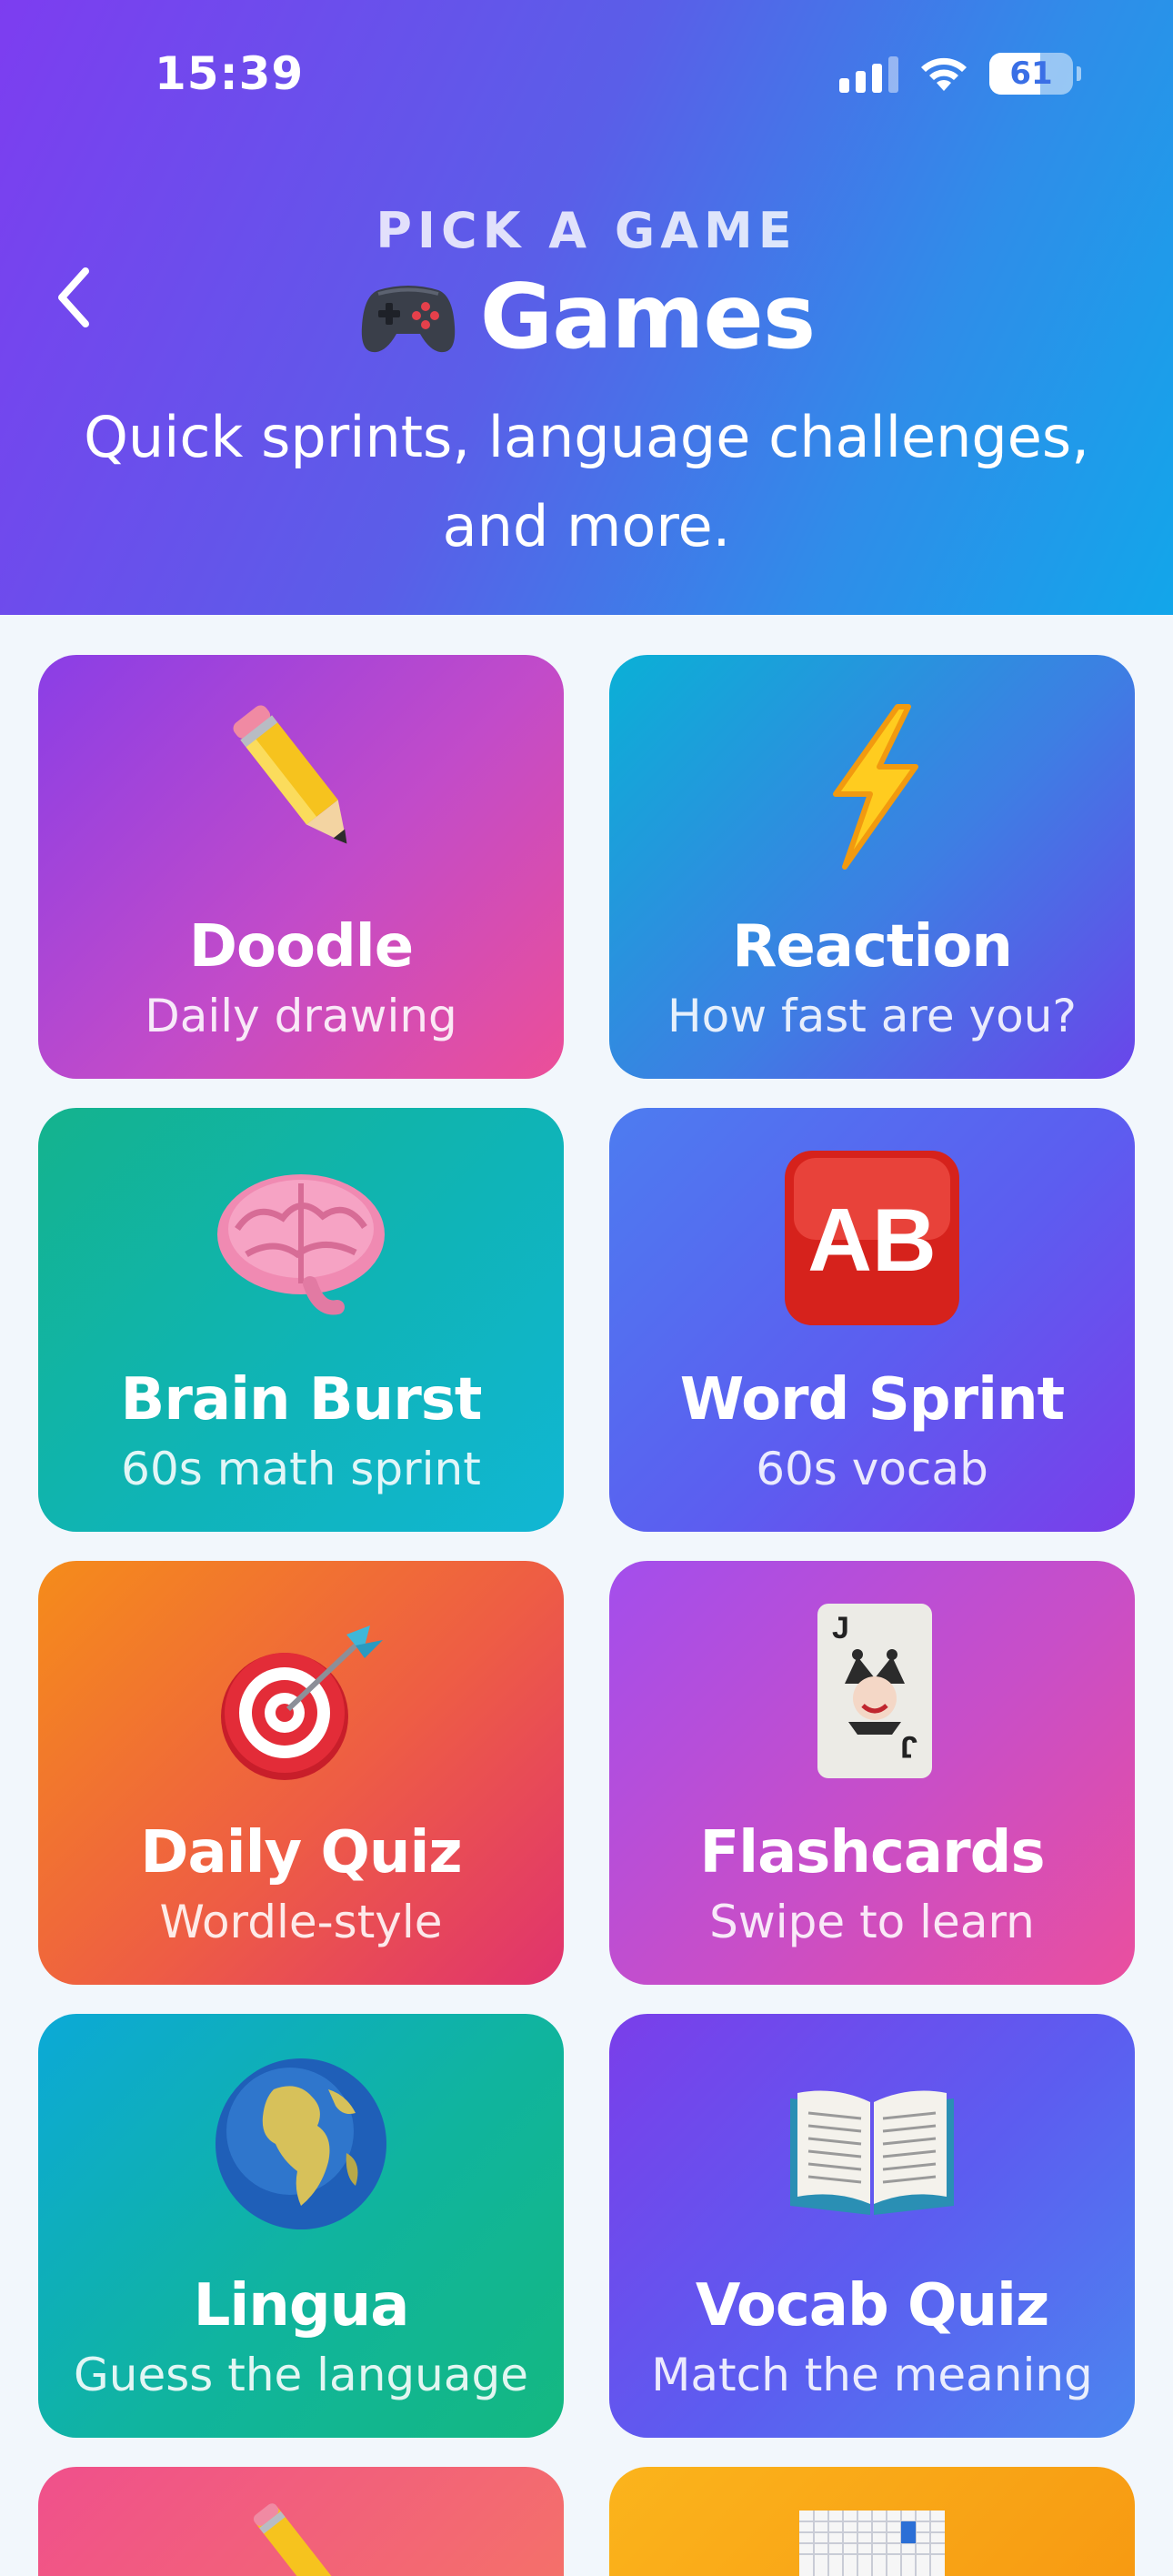  Describe the element at coordinates (301, 2306) in the screenshot. I see `game-name: Lingua` at that location.